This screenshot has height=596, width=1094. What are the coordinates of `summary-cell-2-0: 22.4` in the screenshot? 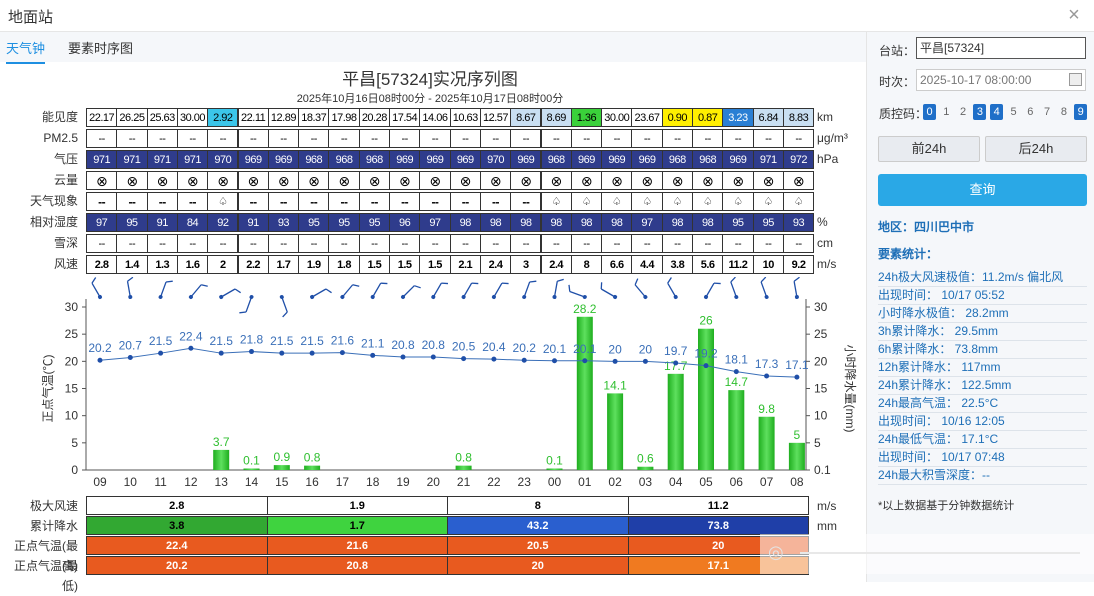 It's located at (177, 545).